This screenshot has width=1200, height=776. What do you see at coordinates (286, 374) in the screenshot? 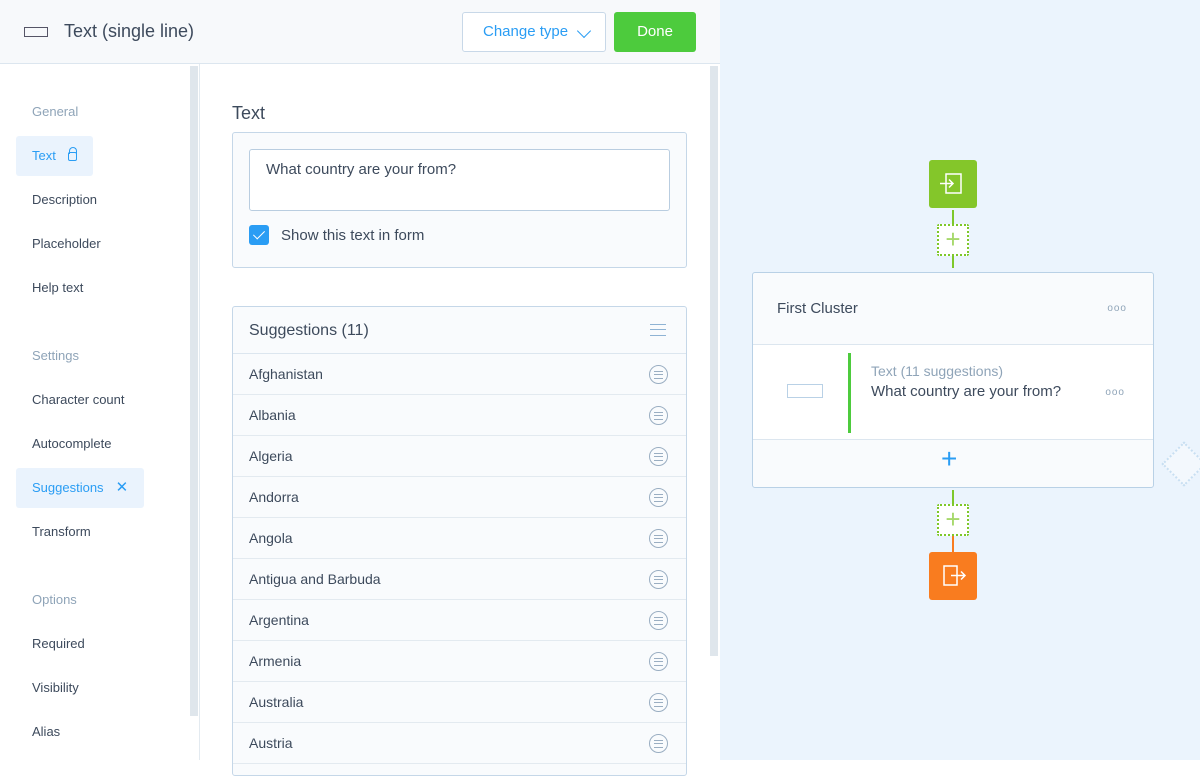
I see `suggestion-label: Afghanistan` at bounding box center [286, 374].